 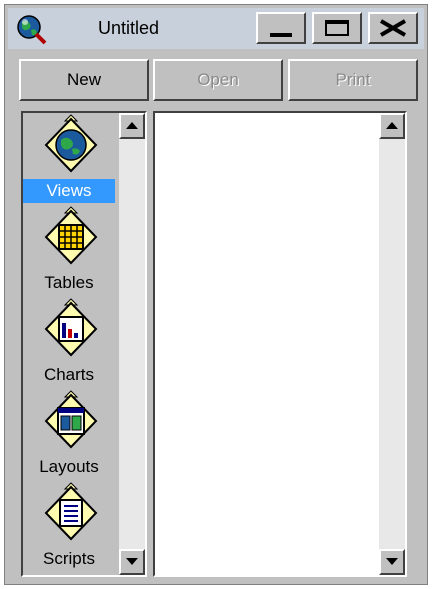 What do you see at coordinates (84, 80) in the screenshot?
I see `new-button: New` at bounding box center [84, 80].